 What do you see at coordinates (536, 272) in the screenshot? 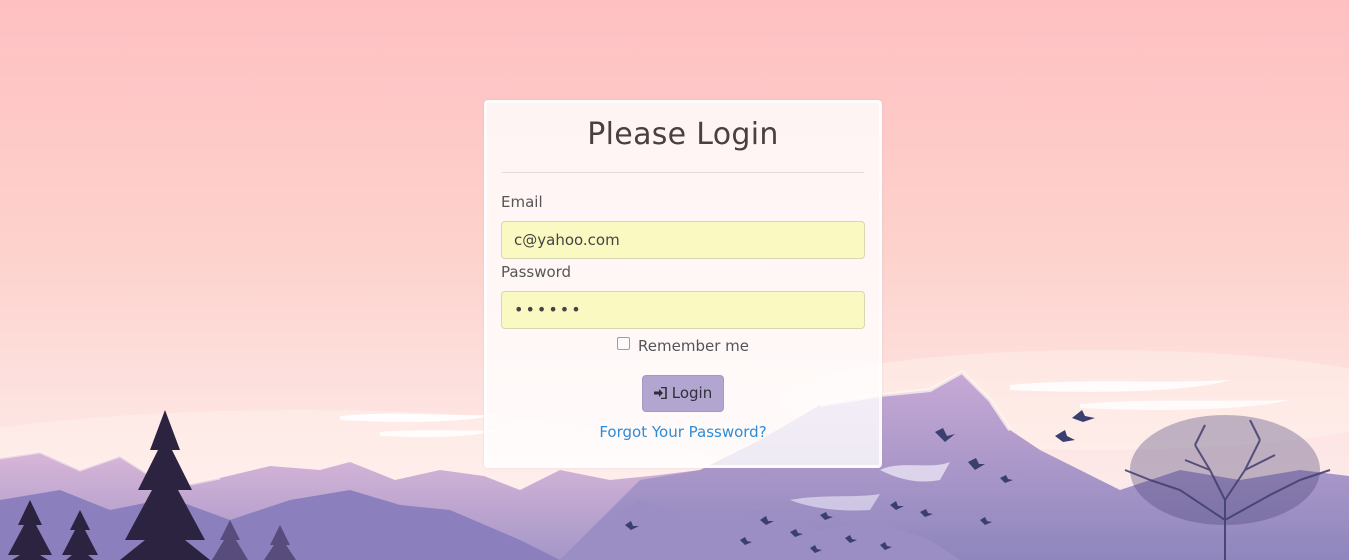
I see `password-label: Password` at bounding box center [536, 272].